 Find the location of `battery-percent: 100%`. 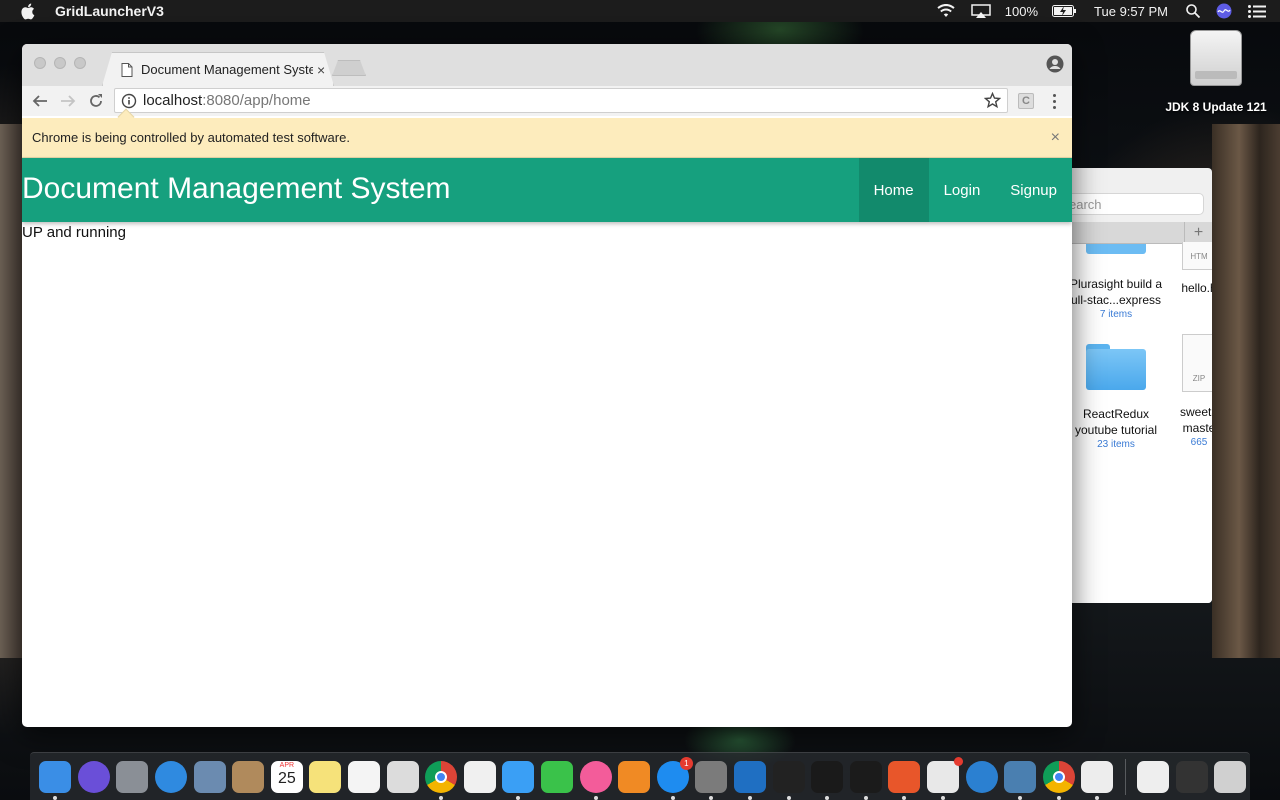

battery-percent: 100% is located at coordinates (1021, 11).